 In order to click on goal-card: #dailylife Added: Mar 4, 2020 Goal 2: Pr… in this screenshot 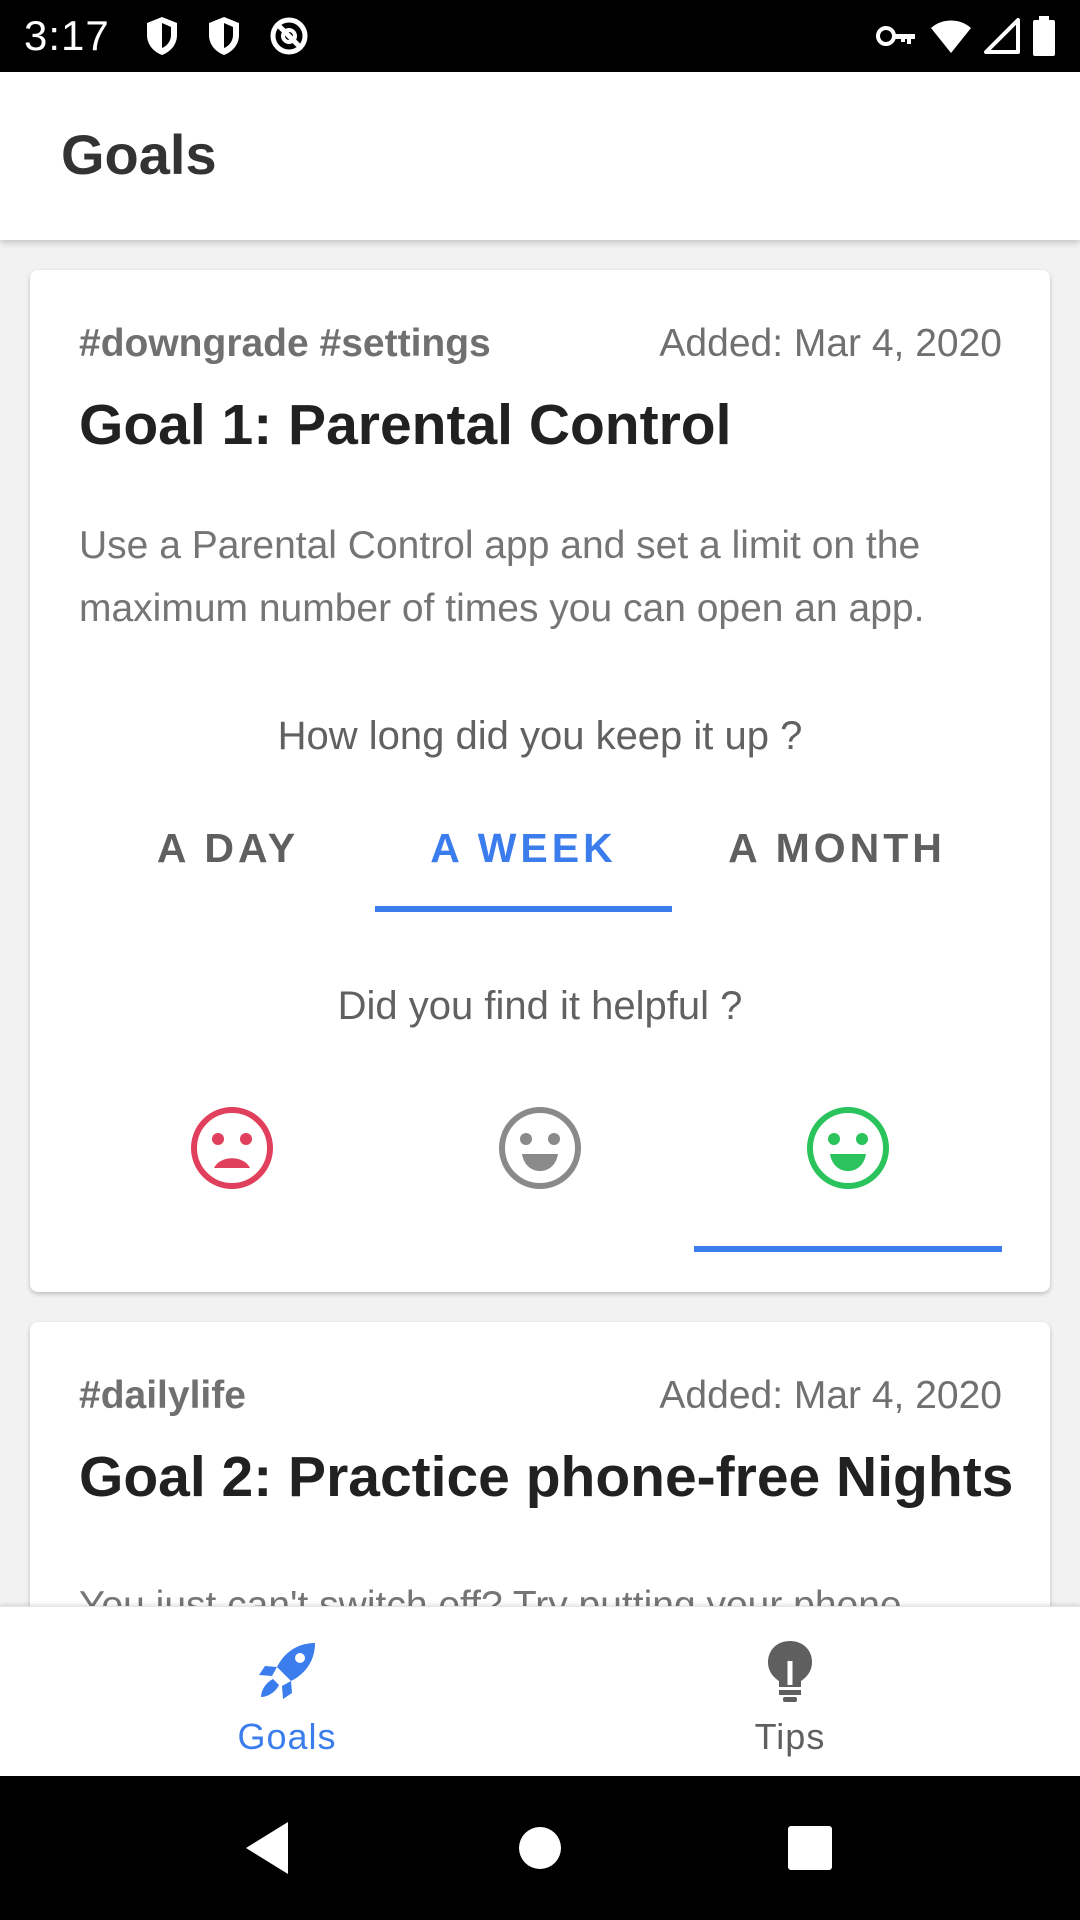, I will do `click(540, 1464)`.